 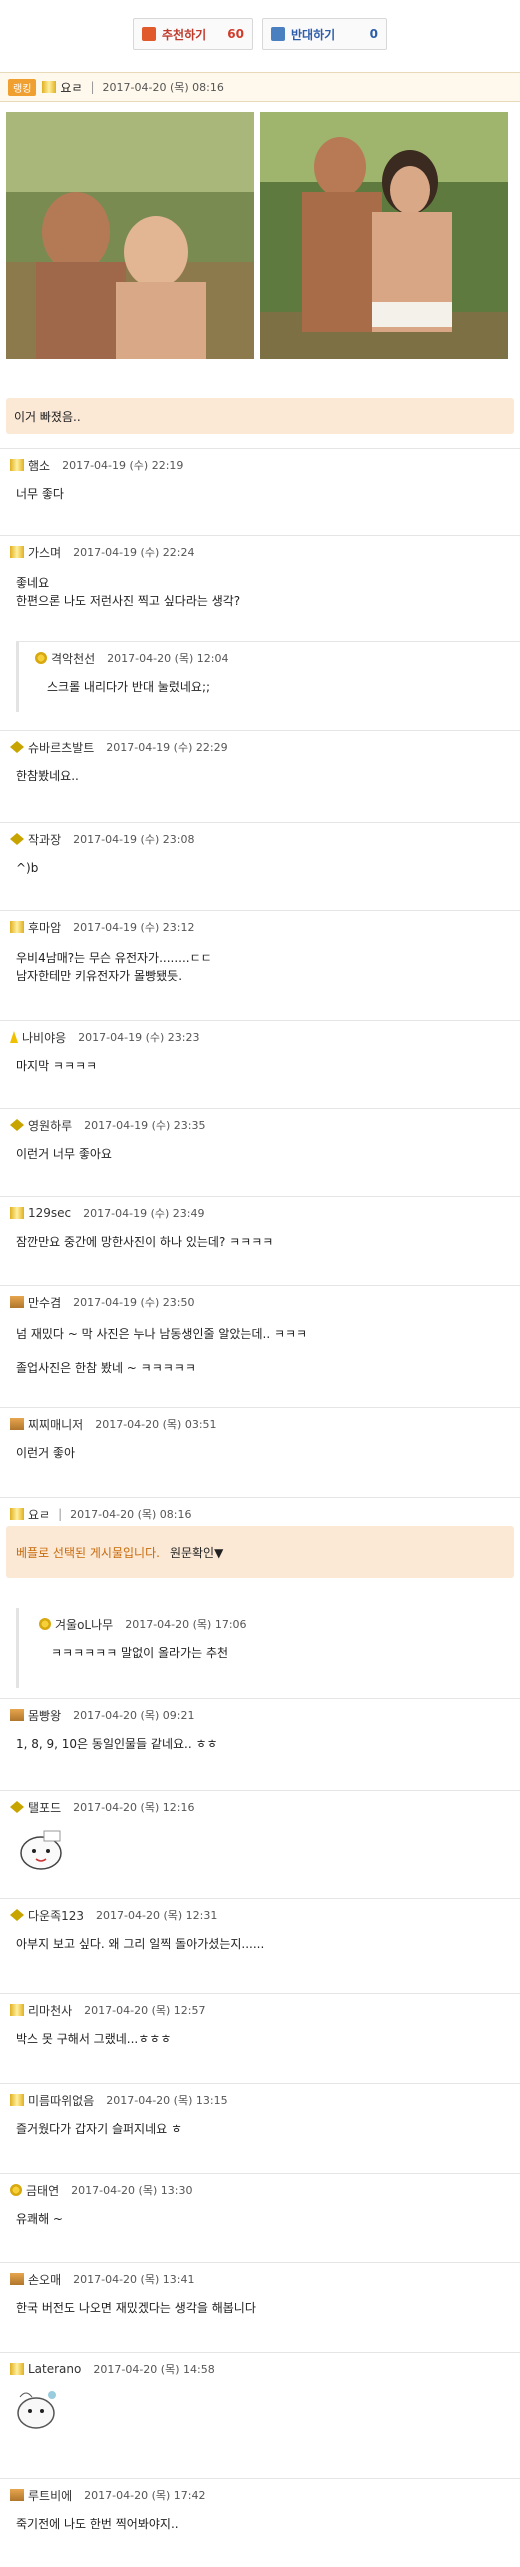 I want to click on comment-text: 유쾌해 ~, so click(x=39, y=2219).